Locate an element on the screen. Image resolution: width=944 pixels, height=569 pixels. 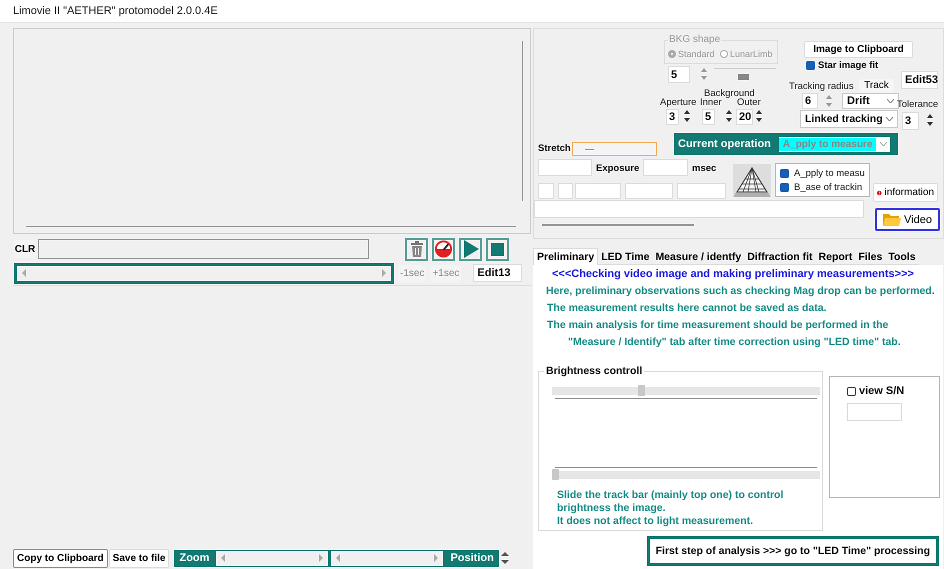
speed-button is located at coordinates (443, 249).